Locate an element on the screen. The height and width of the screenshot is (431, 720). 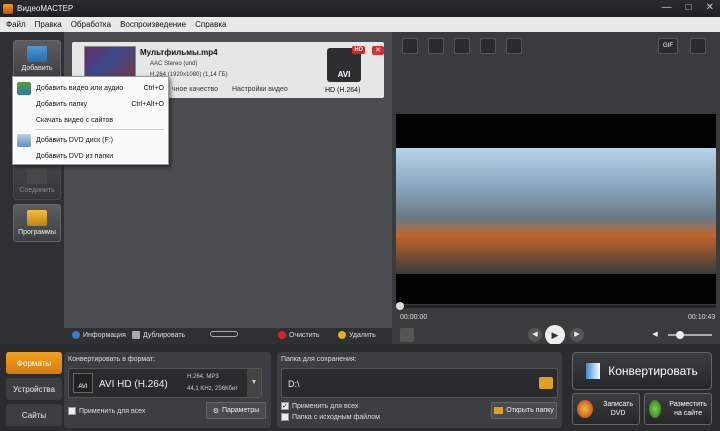
save-folder-label: Папка для сохранения: is located at coordinates (319, 359).